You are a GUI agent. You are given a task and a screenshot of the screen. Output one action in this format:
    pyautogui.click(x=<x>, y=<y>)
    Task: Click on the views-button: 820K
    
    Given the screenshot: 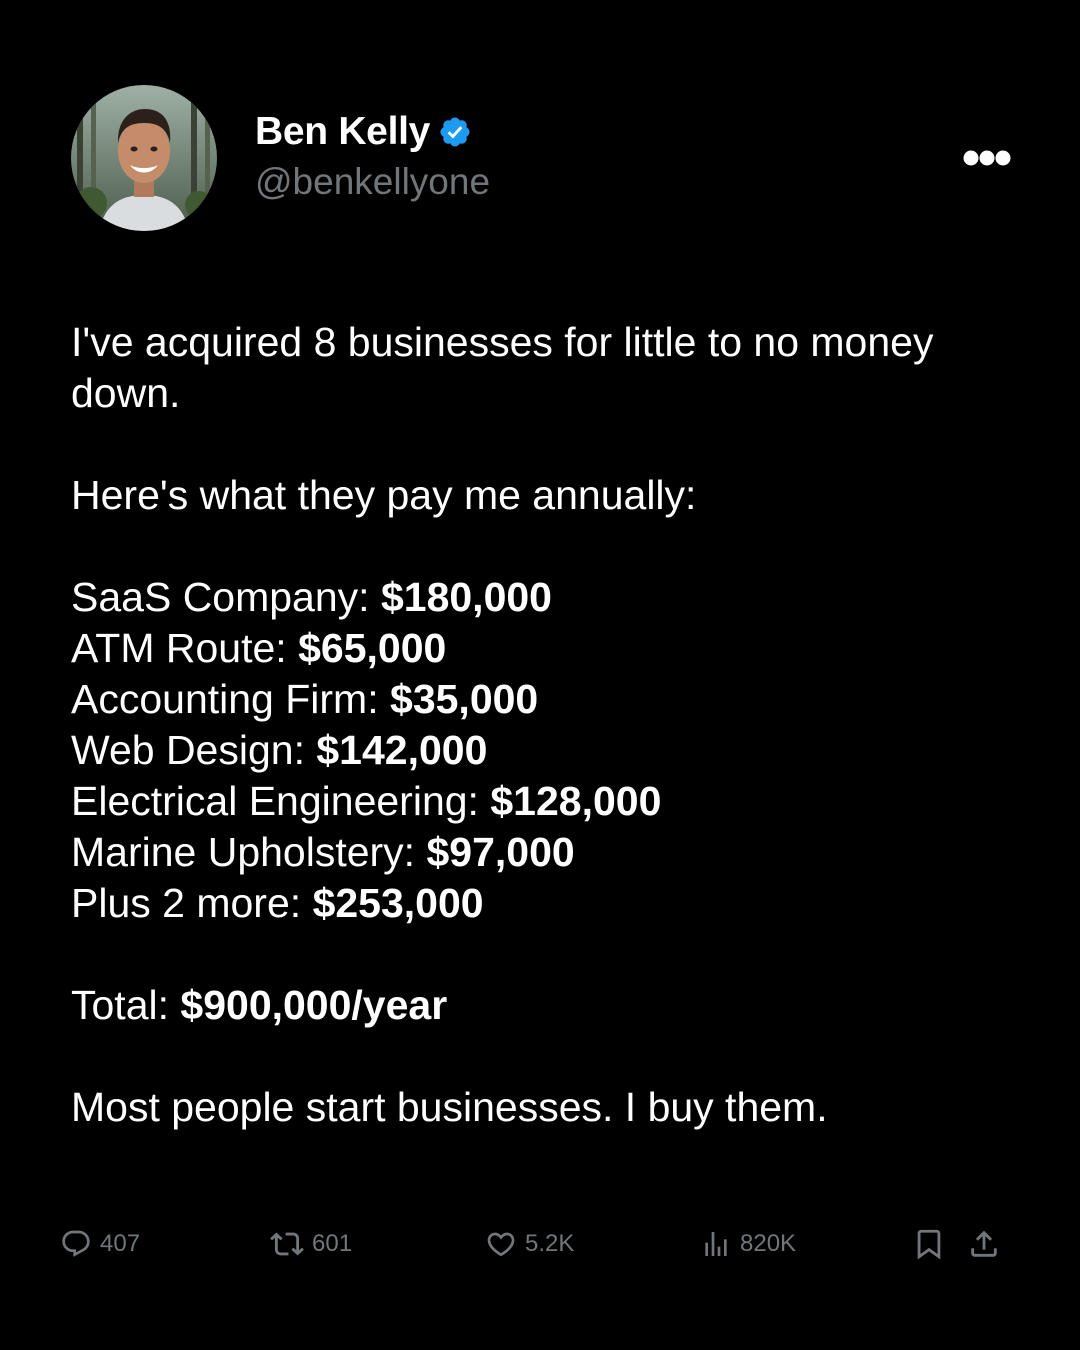 What is the action you would take?
    pyautogui.click(x=748, y=1244)
    